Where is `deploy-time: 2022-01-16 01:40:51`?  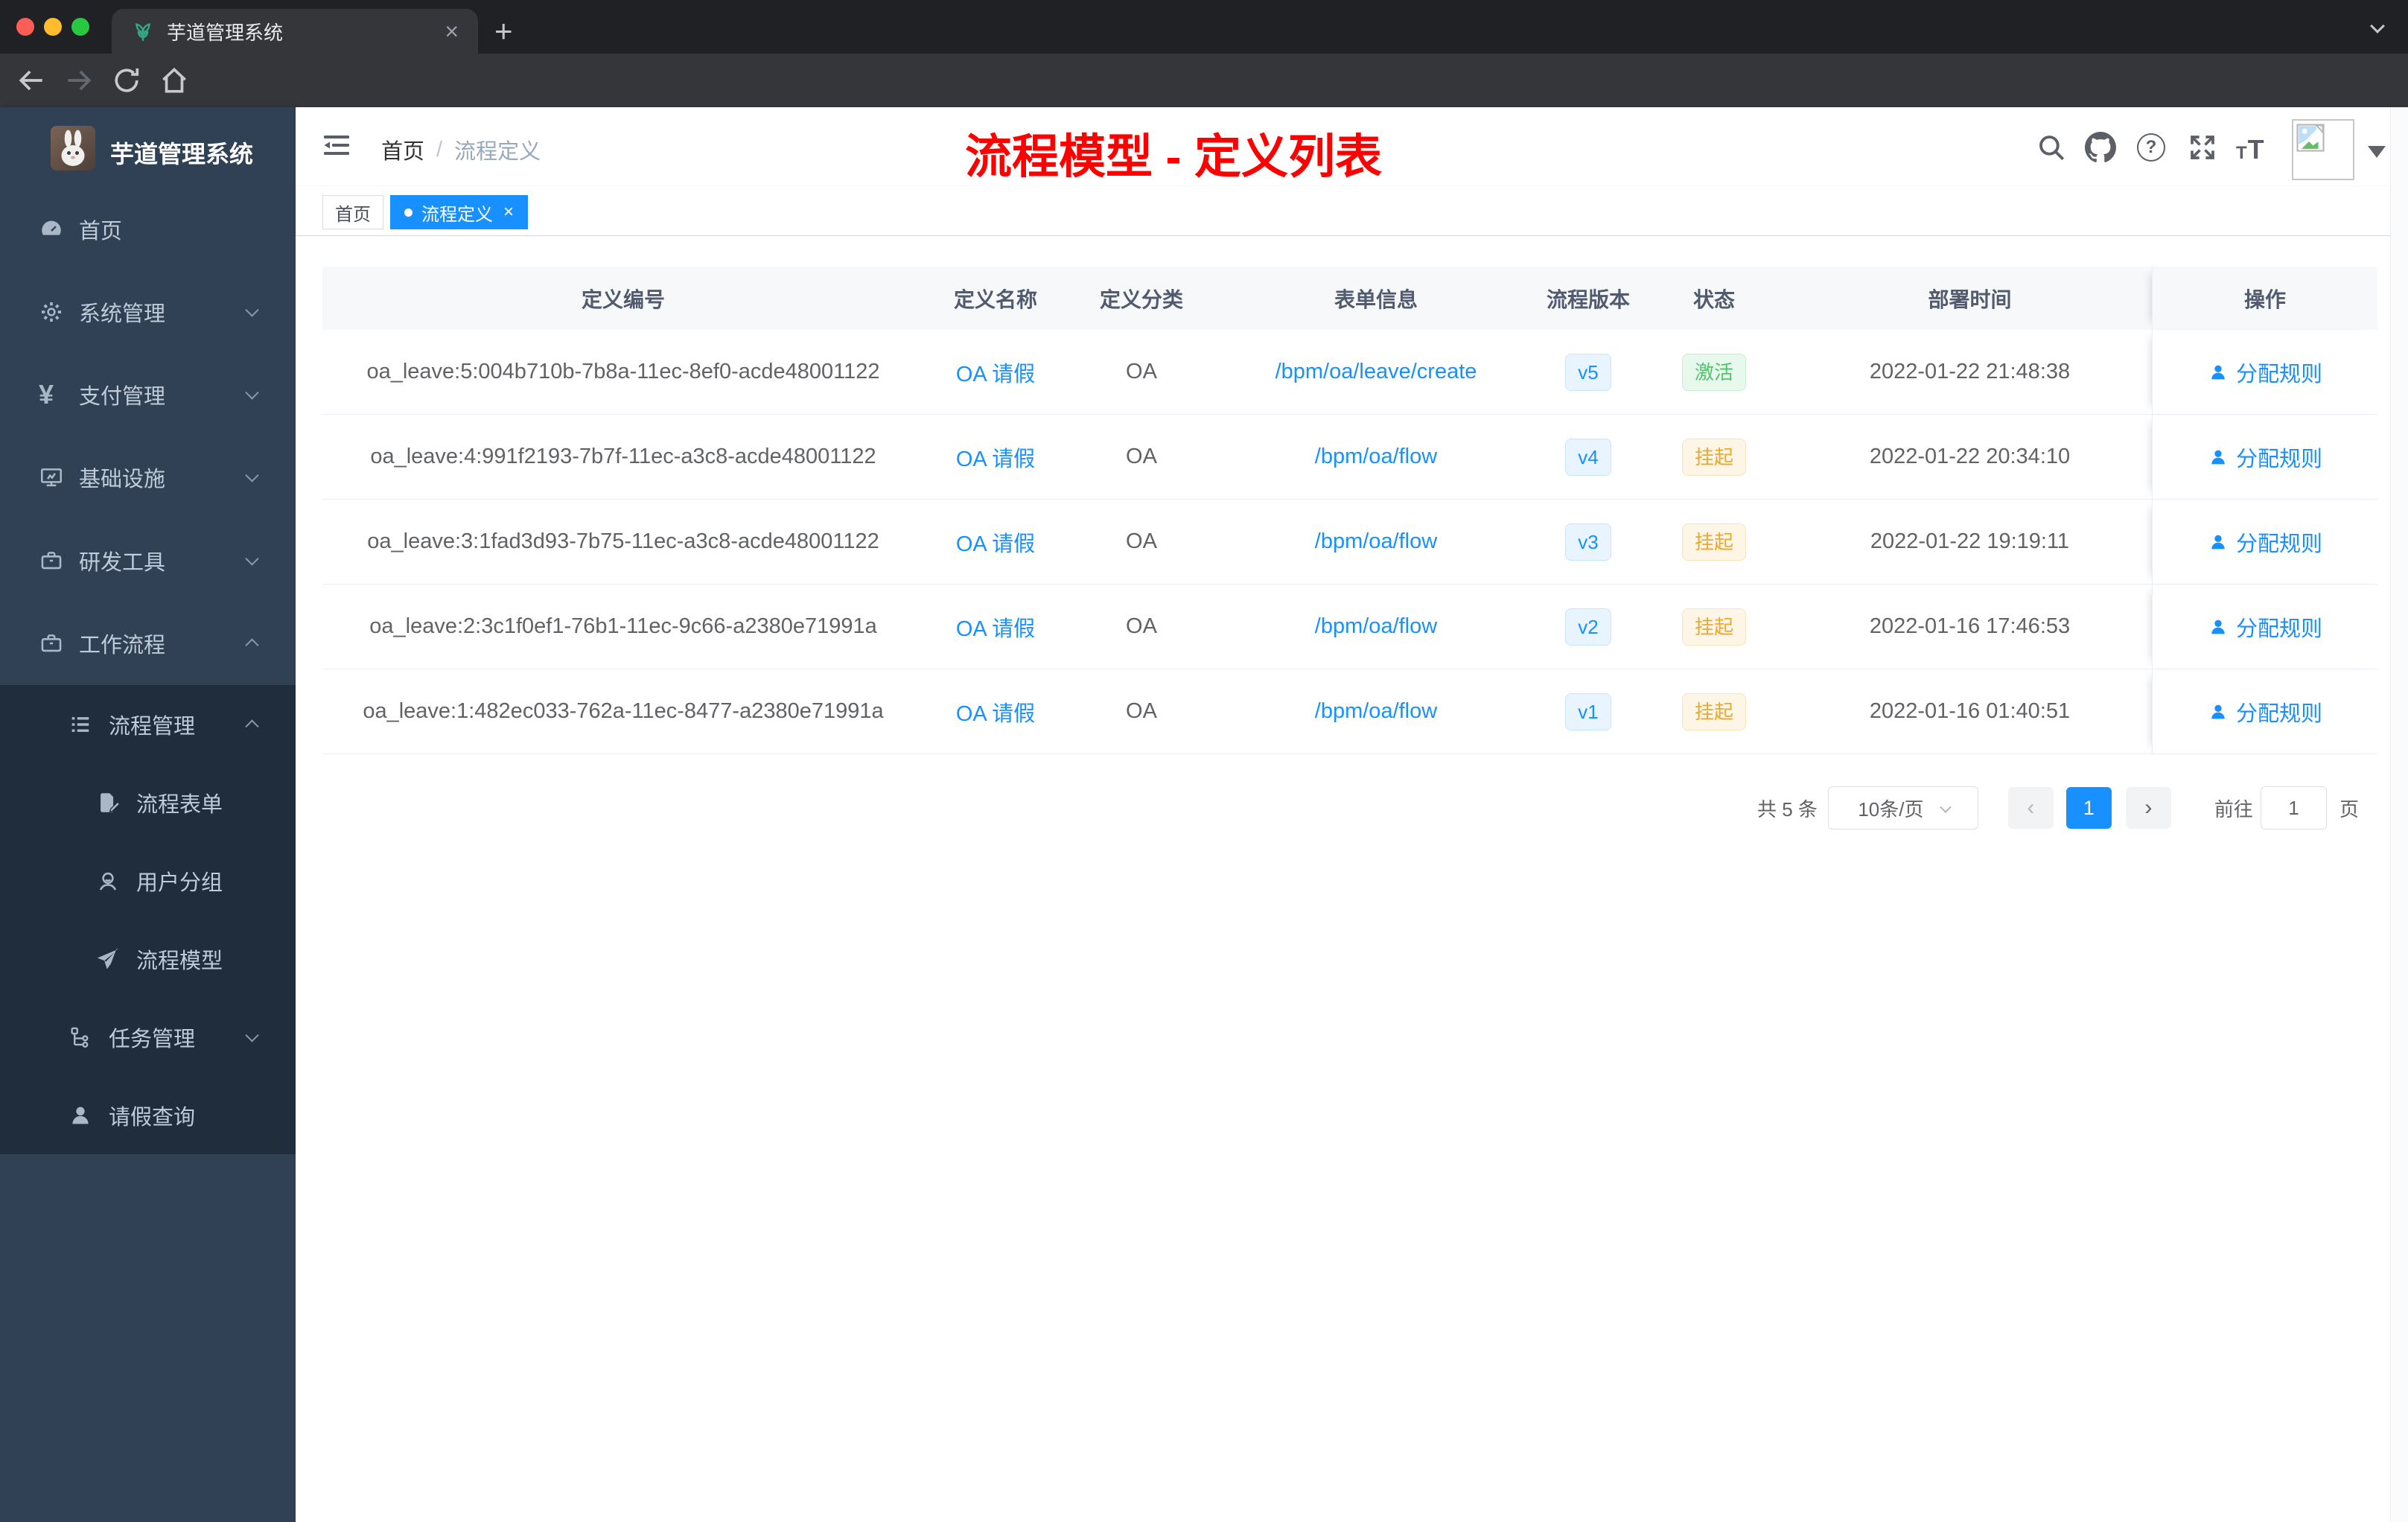 deploy-time: 2022-01-16 01:40:51 is located at coordinates (1970, 711).